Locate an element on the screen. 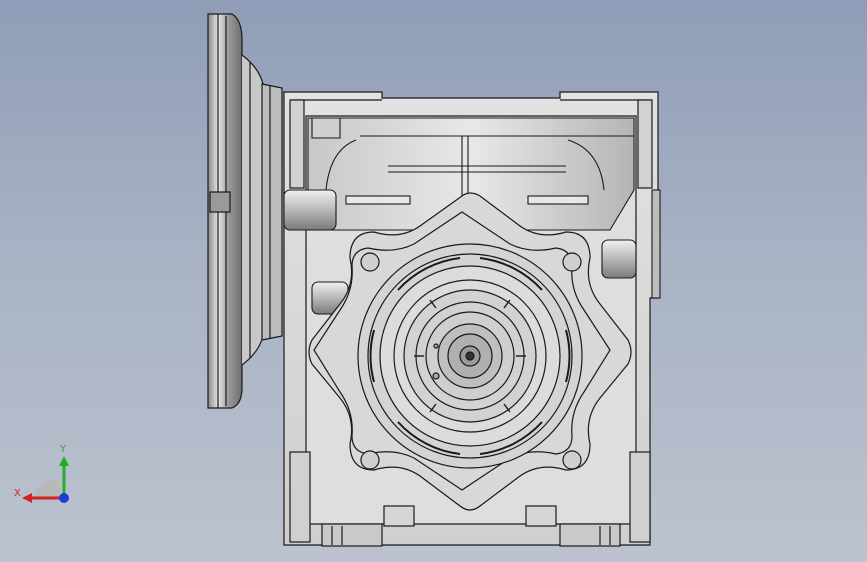 This screenshot has height=562, width=867. y-axis-label: Y is located at coordinates (63, 449).